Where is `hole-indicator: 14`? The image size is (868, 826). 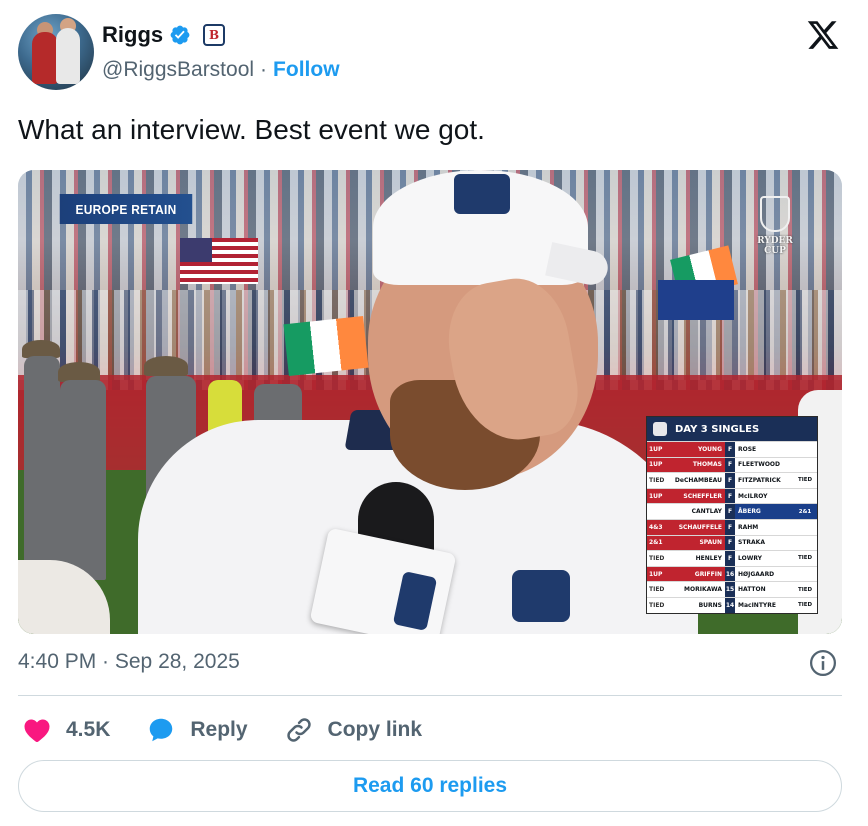
hole-indicator: 14 is located at coordinates (730, 605).